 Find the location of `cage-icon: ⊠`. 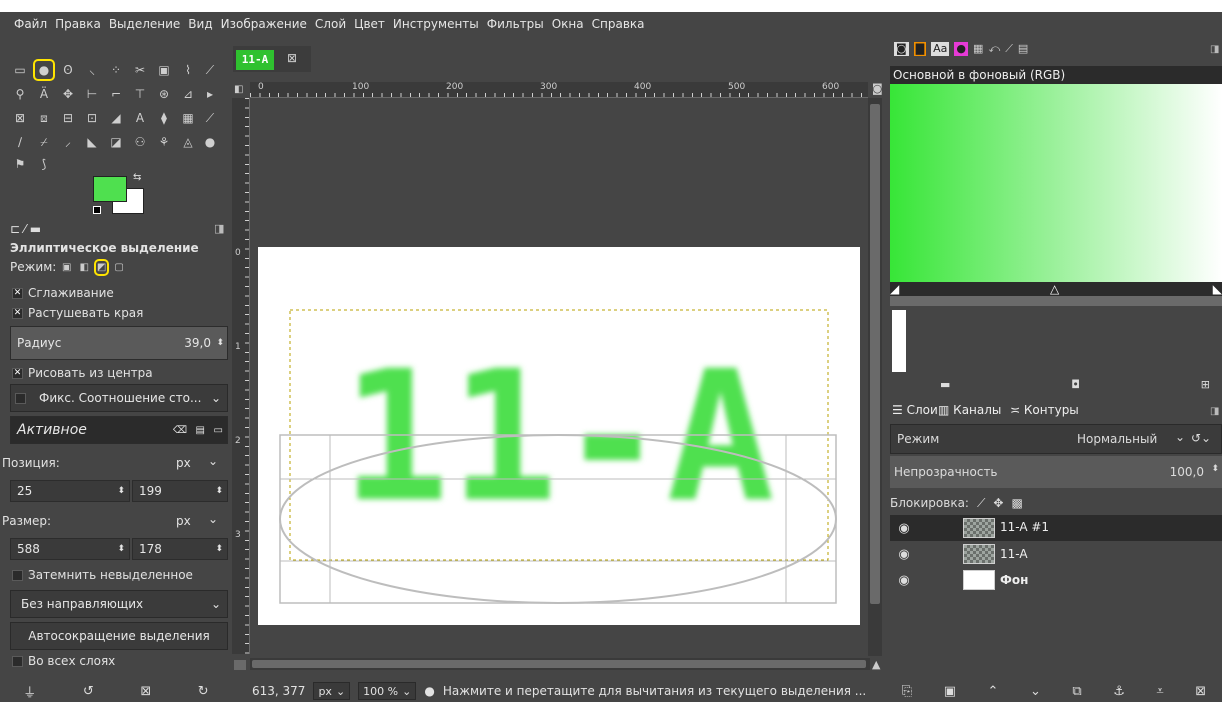

cage-icon: ⊠ is located at coordinates (20, 118).